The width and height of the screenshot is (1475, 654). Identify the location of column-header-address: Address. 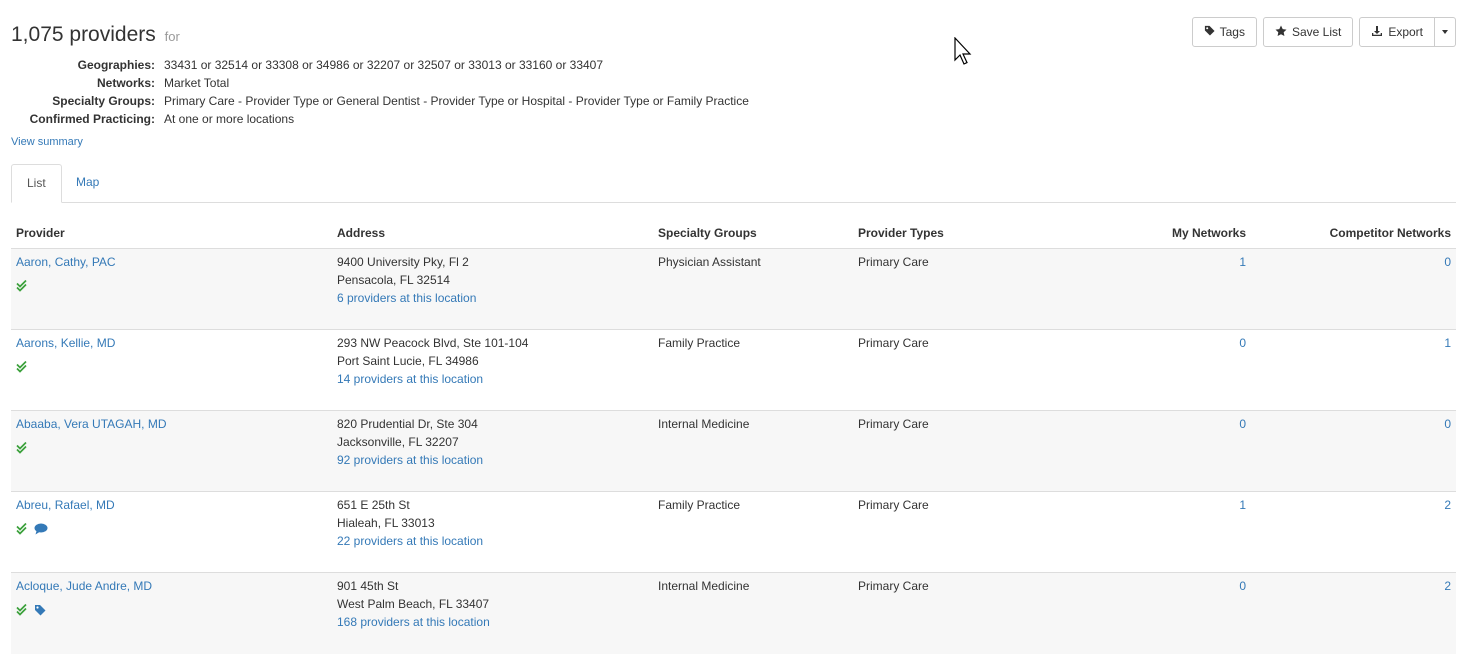
(492, 234).